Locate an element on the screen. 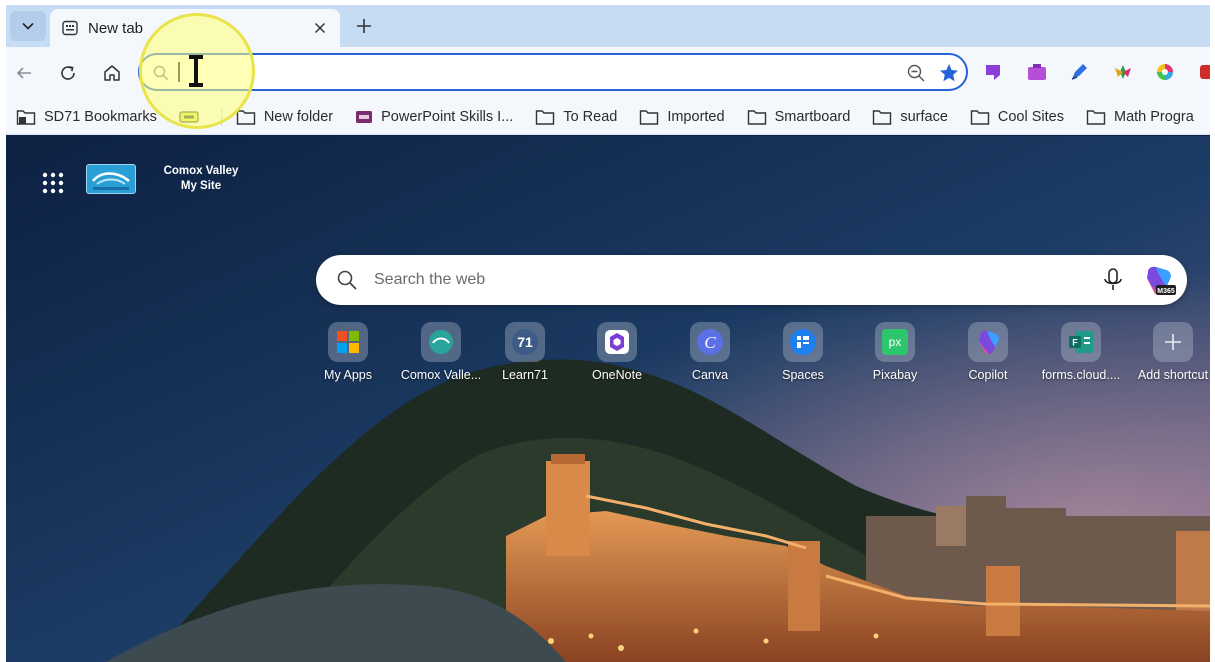 The height and width of the screenshot is (662, 1215). bookmark-math-programs: Math Progra is located at coordinates (1140, 117).